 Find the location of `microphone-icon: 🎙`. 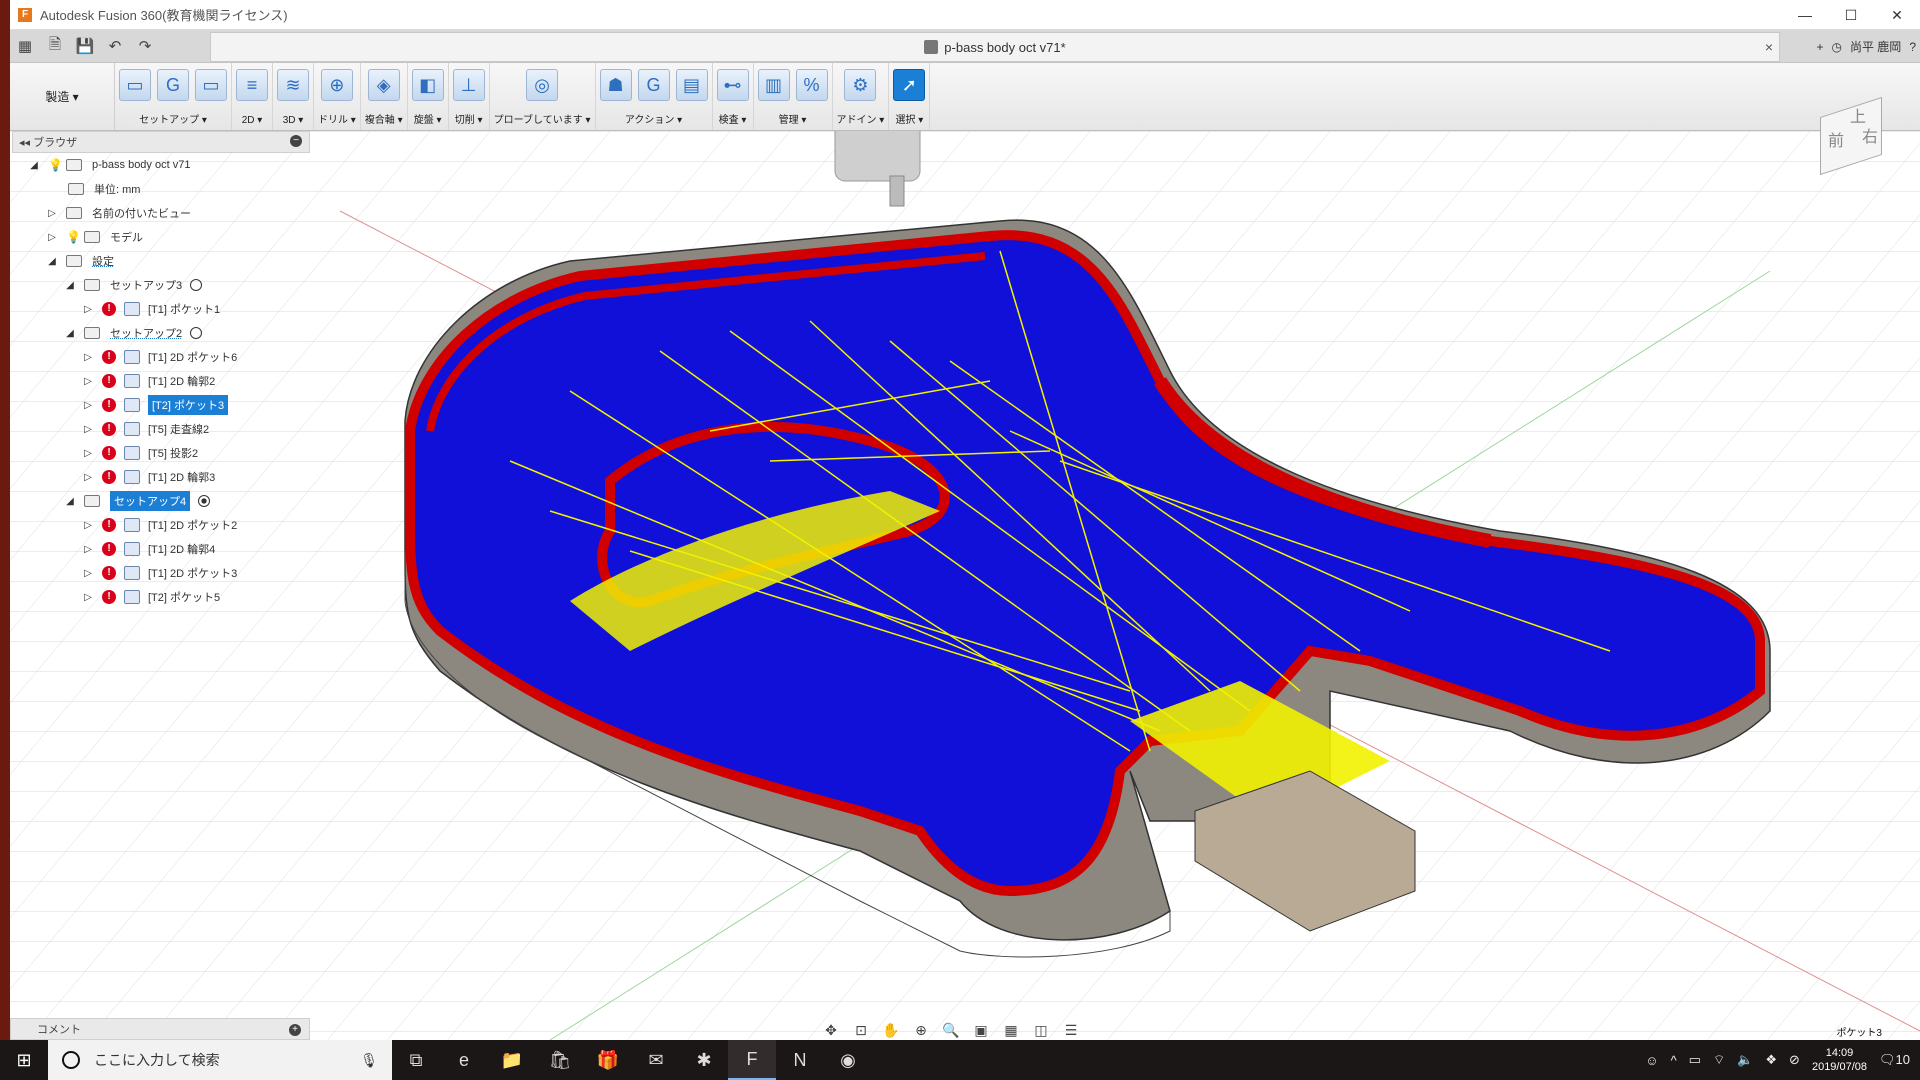

microphone-icon: 🎙 is located at coordinates (369, 1060).